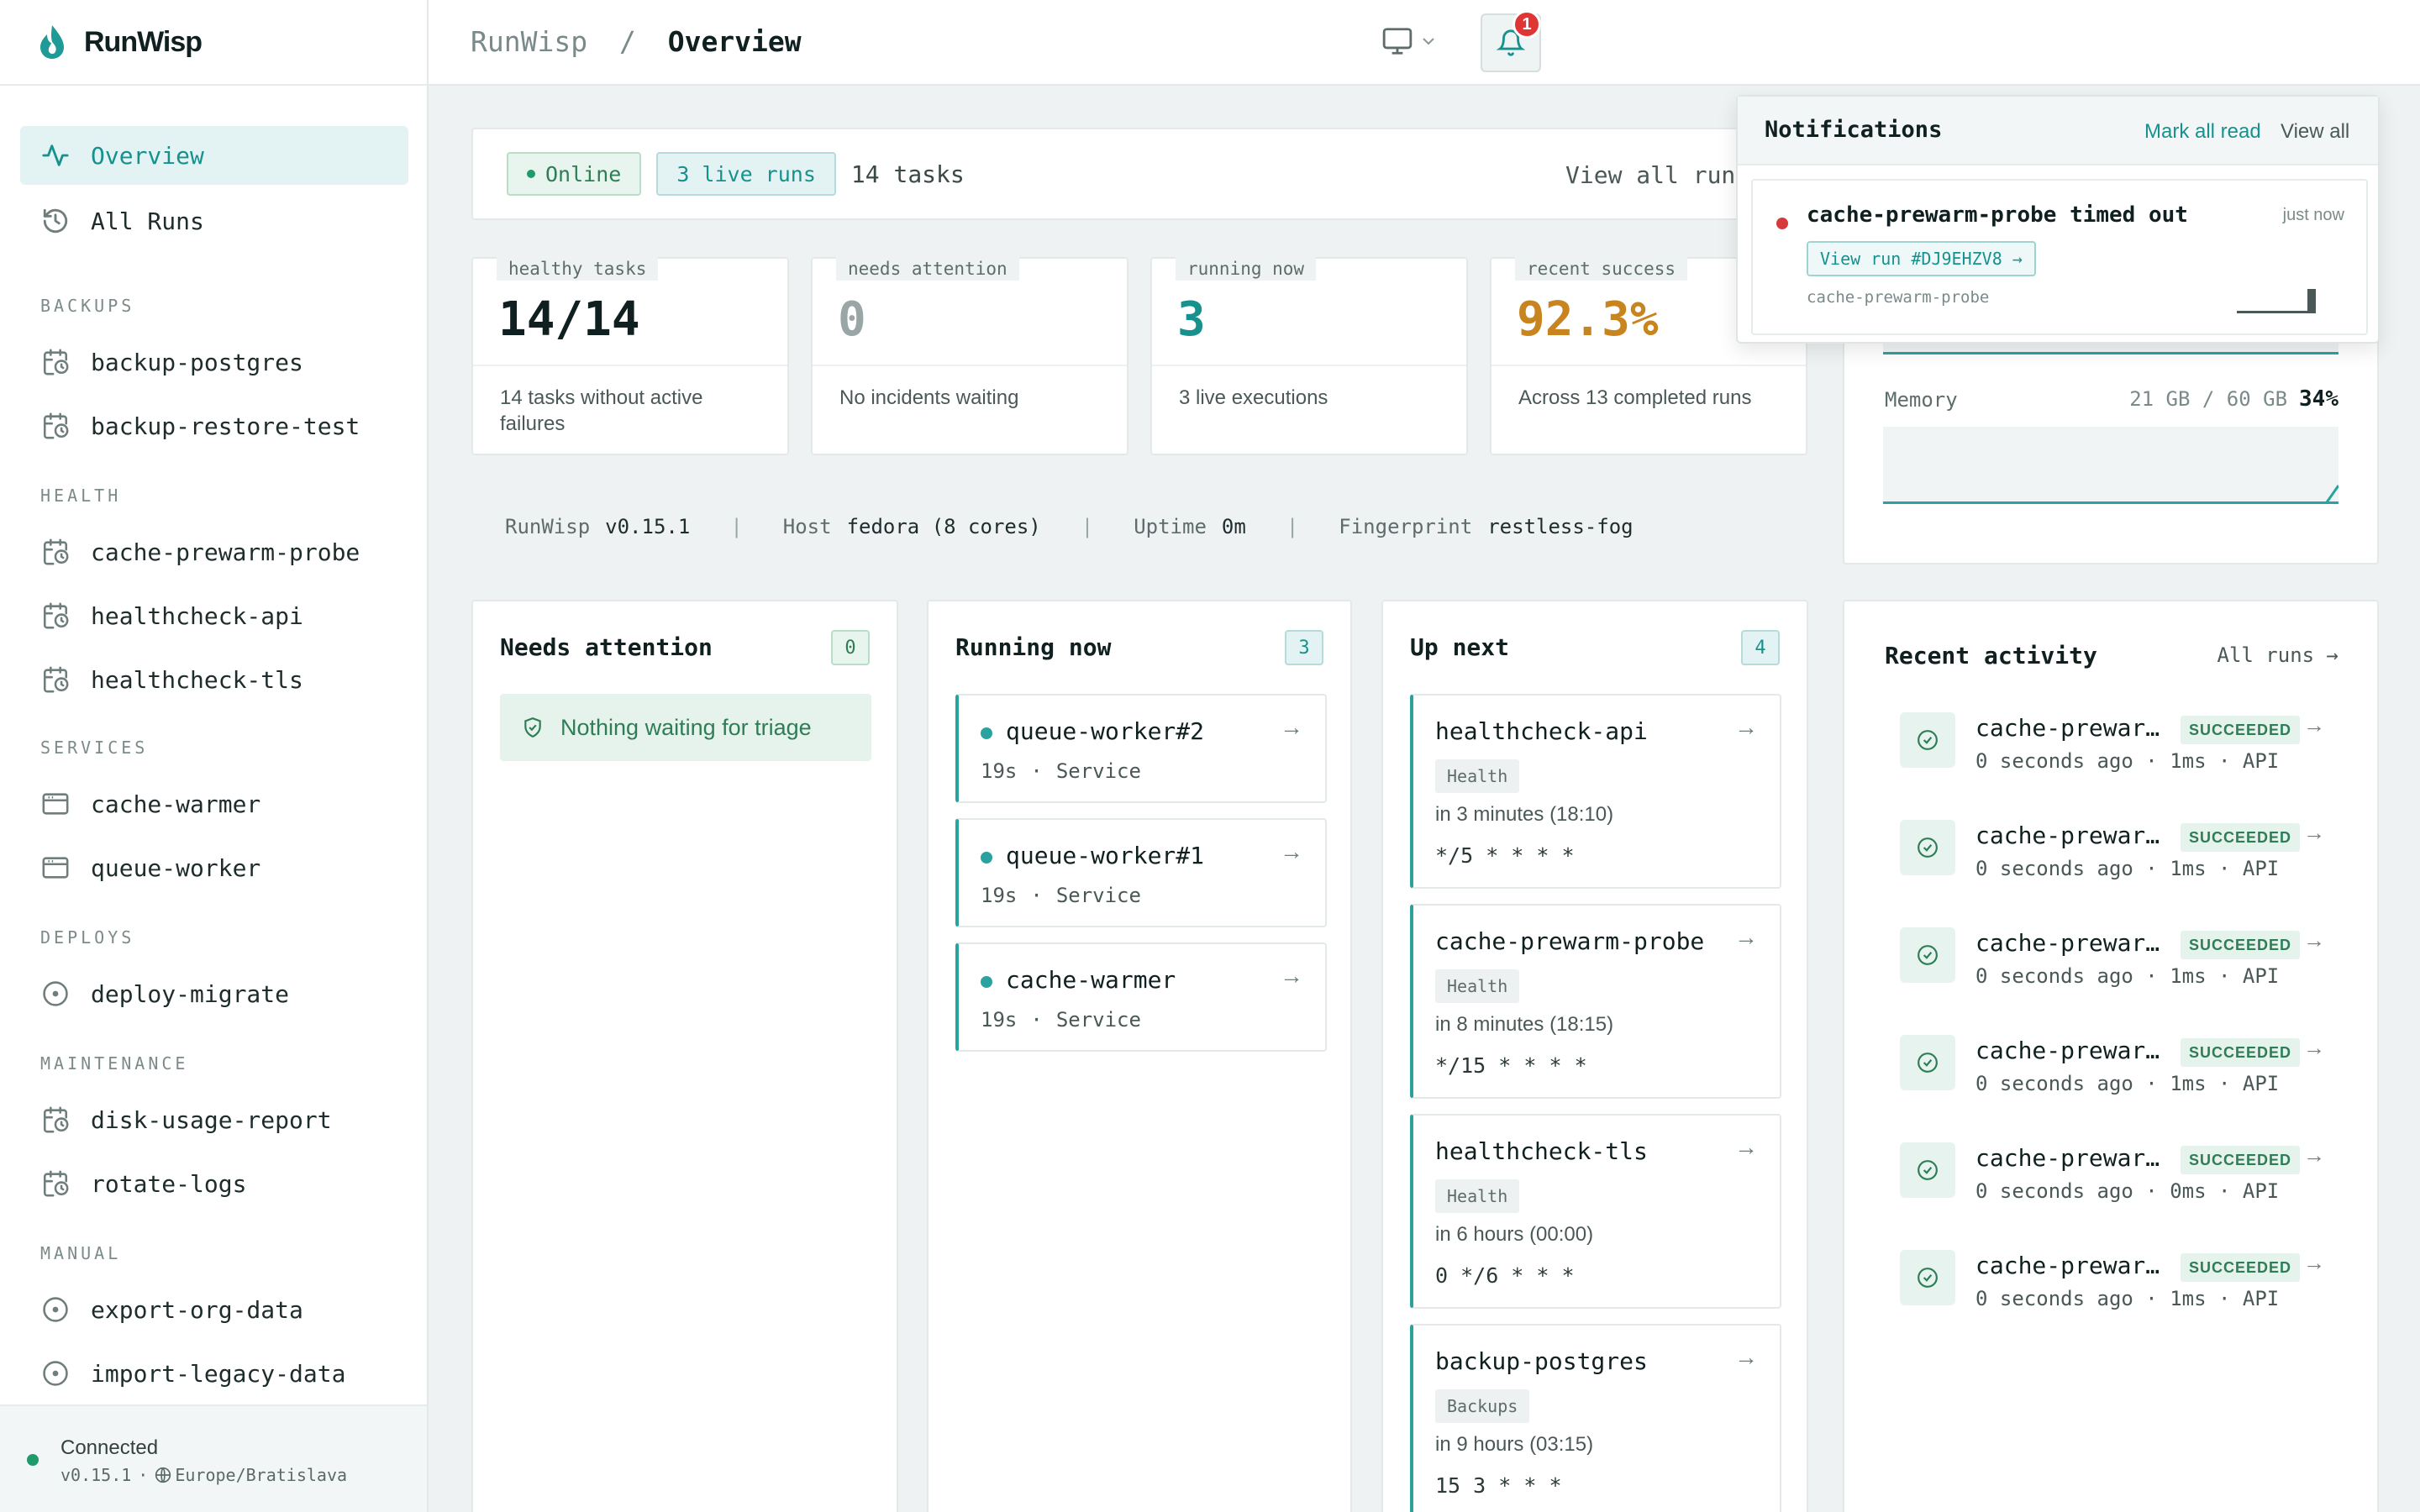 The image size is (2420, 1512). Describe the element at coordinates (1482, 1406) in the screenshot. I see `group-tag: Backups` at that location.